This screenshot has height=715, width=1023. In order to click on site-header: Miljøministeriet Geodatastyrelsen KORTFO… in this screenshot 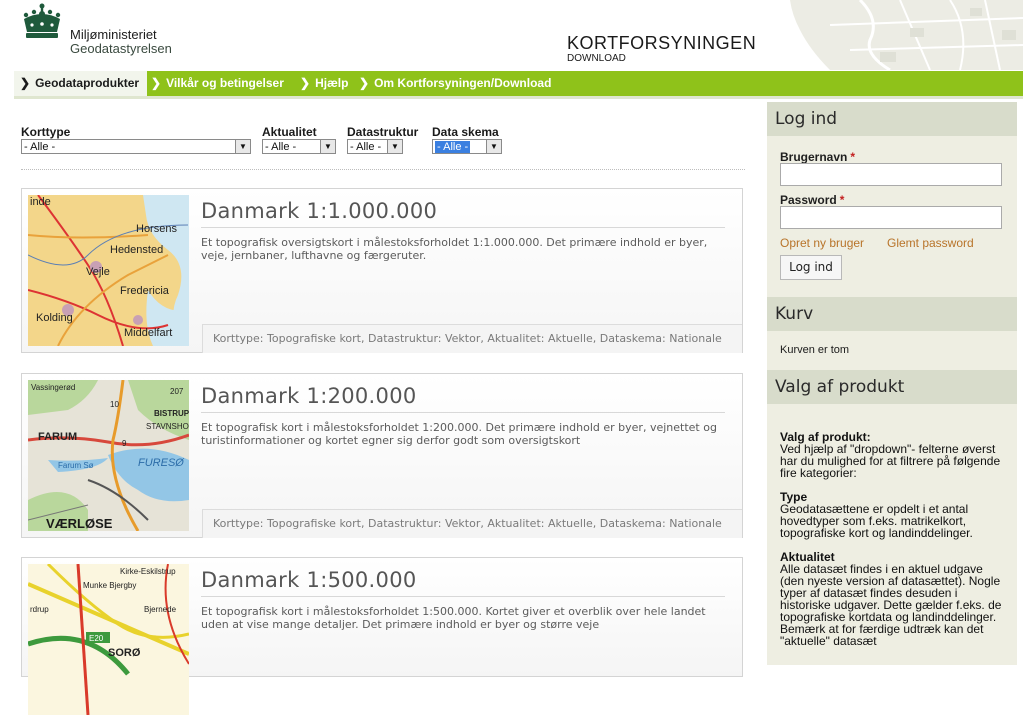, I will do `click(511, 35)`.